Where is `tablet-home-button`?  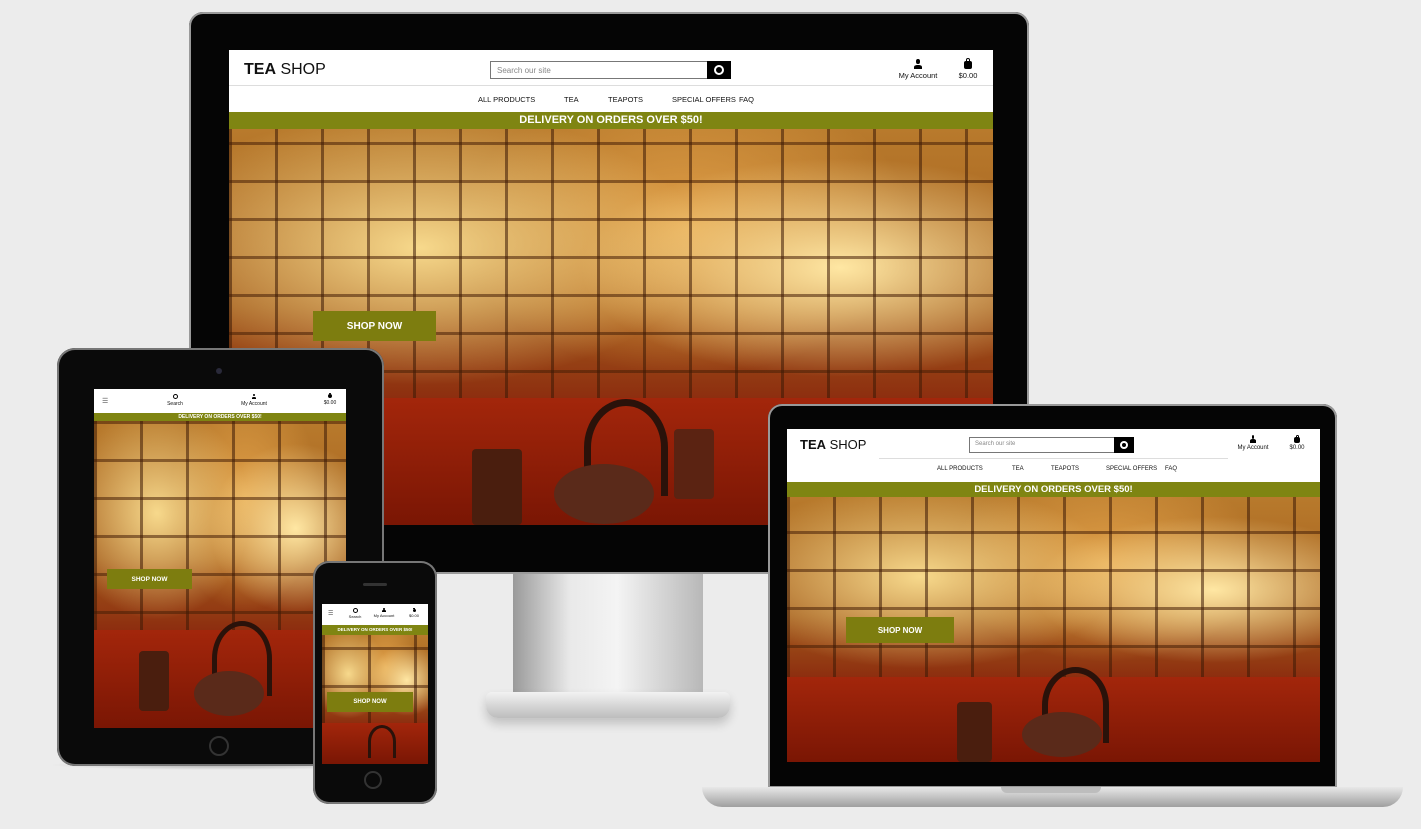 tablet-home-button is located at coordinates (219, 746).